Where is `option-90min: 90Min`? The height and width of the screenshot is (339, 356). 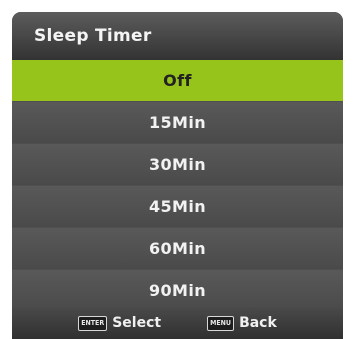
option-90min: 90Min is located at coordinates (177, 290).